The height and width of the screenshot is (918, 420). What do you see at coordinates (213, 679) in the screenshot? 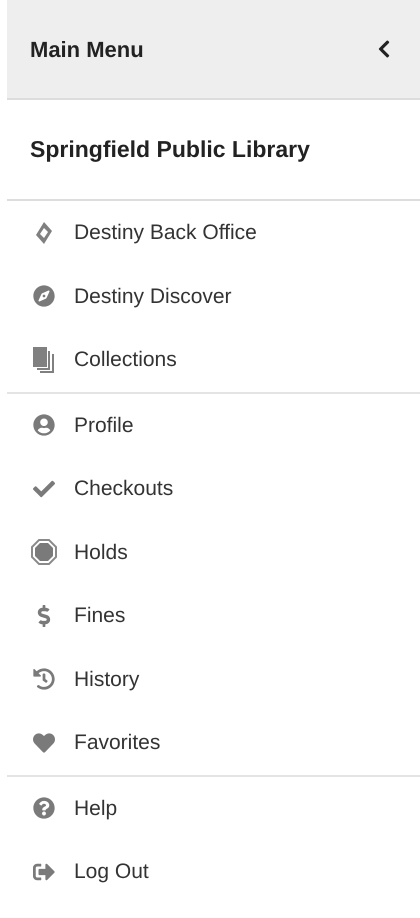
I see `menu-item: History` at bounding box center [213, 679].